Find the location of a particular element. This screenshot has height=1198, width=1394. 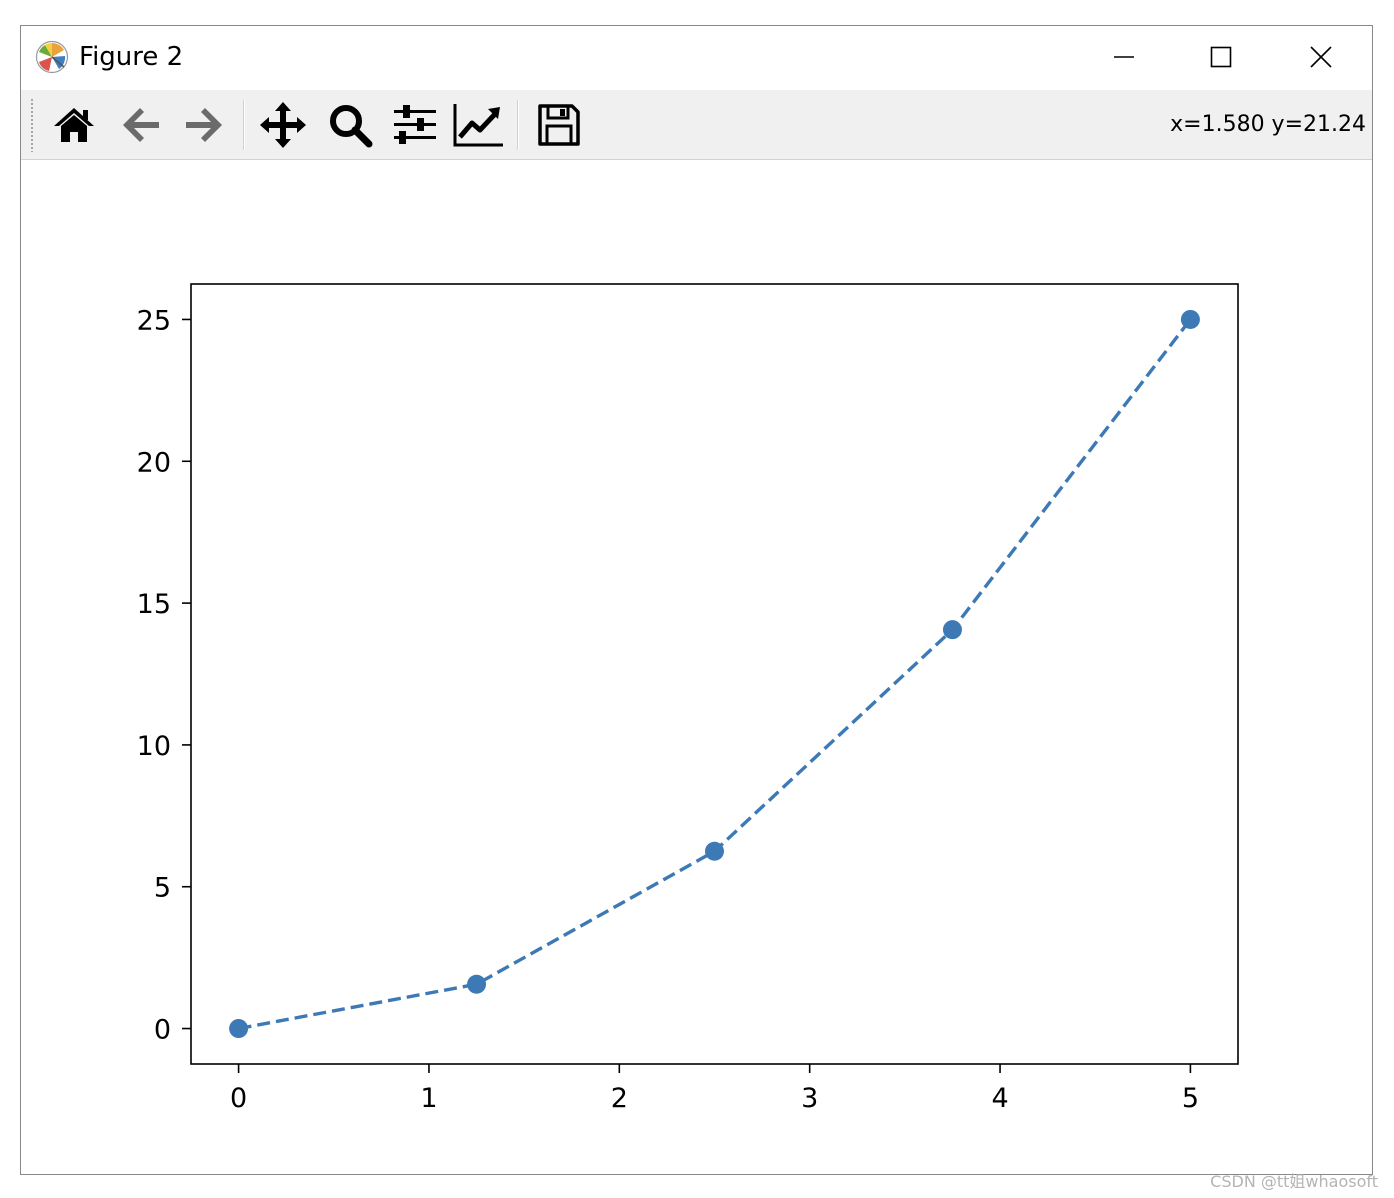

minimize-icon is located at coordinates (1124, 57).